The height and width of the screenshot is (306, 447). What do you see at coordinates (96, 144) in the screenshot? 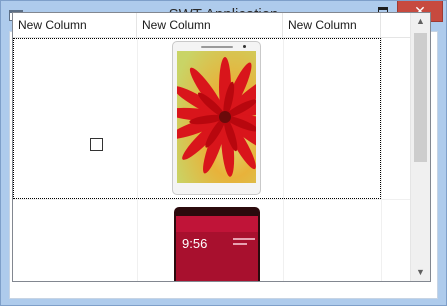
I see `row-checkbox` at bounding box center [96, 144].